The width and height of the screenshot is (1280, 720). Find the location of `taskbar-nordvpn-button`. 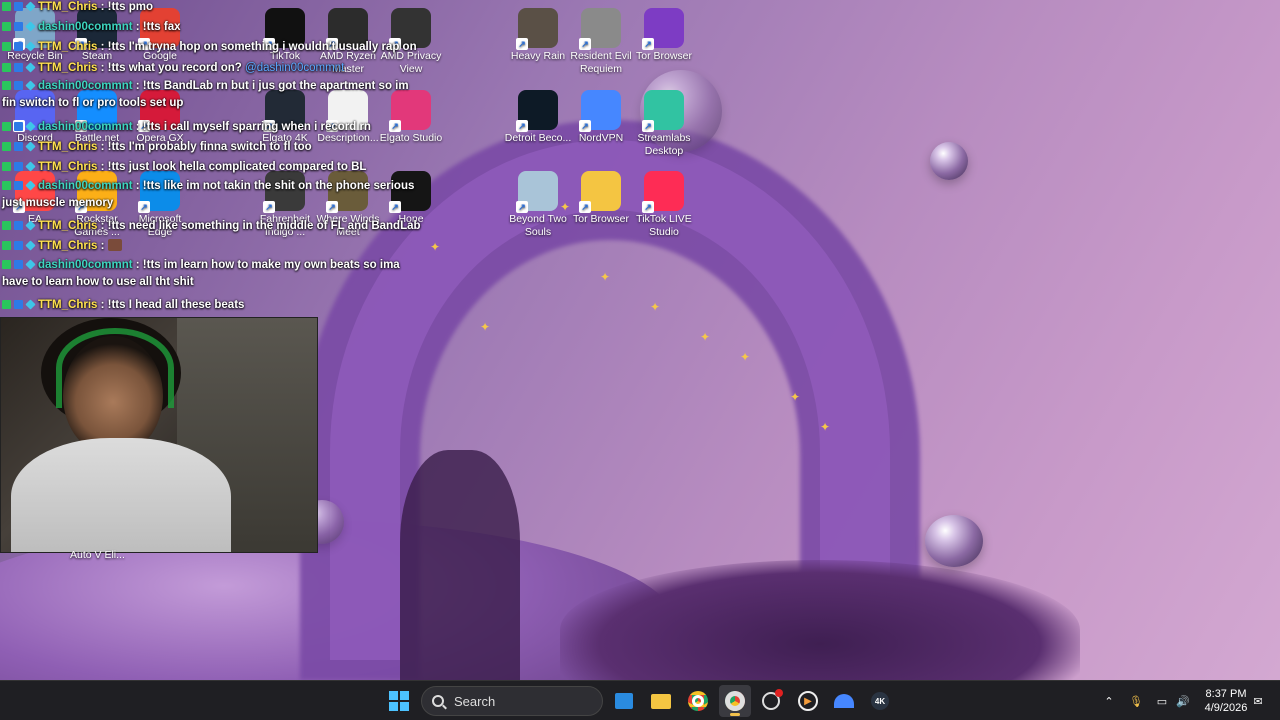

taskbar-nordvpn-button is located at coordinates (844, 701).